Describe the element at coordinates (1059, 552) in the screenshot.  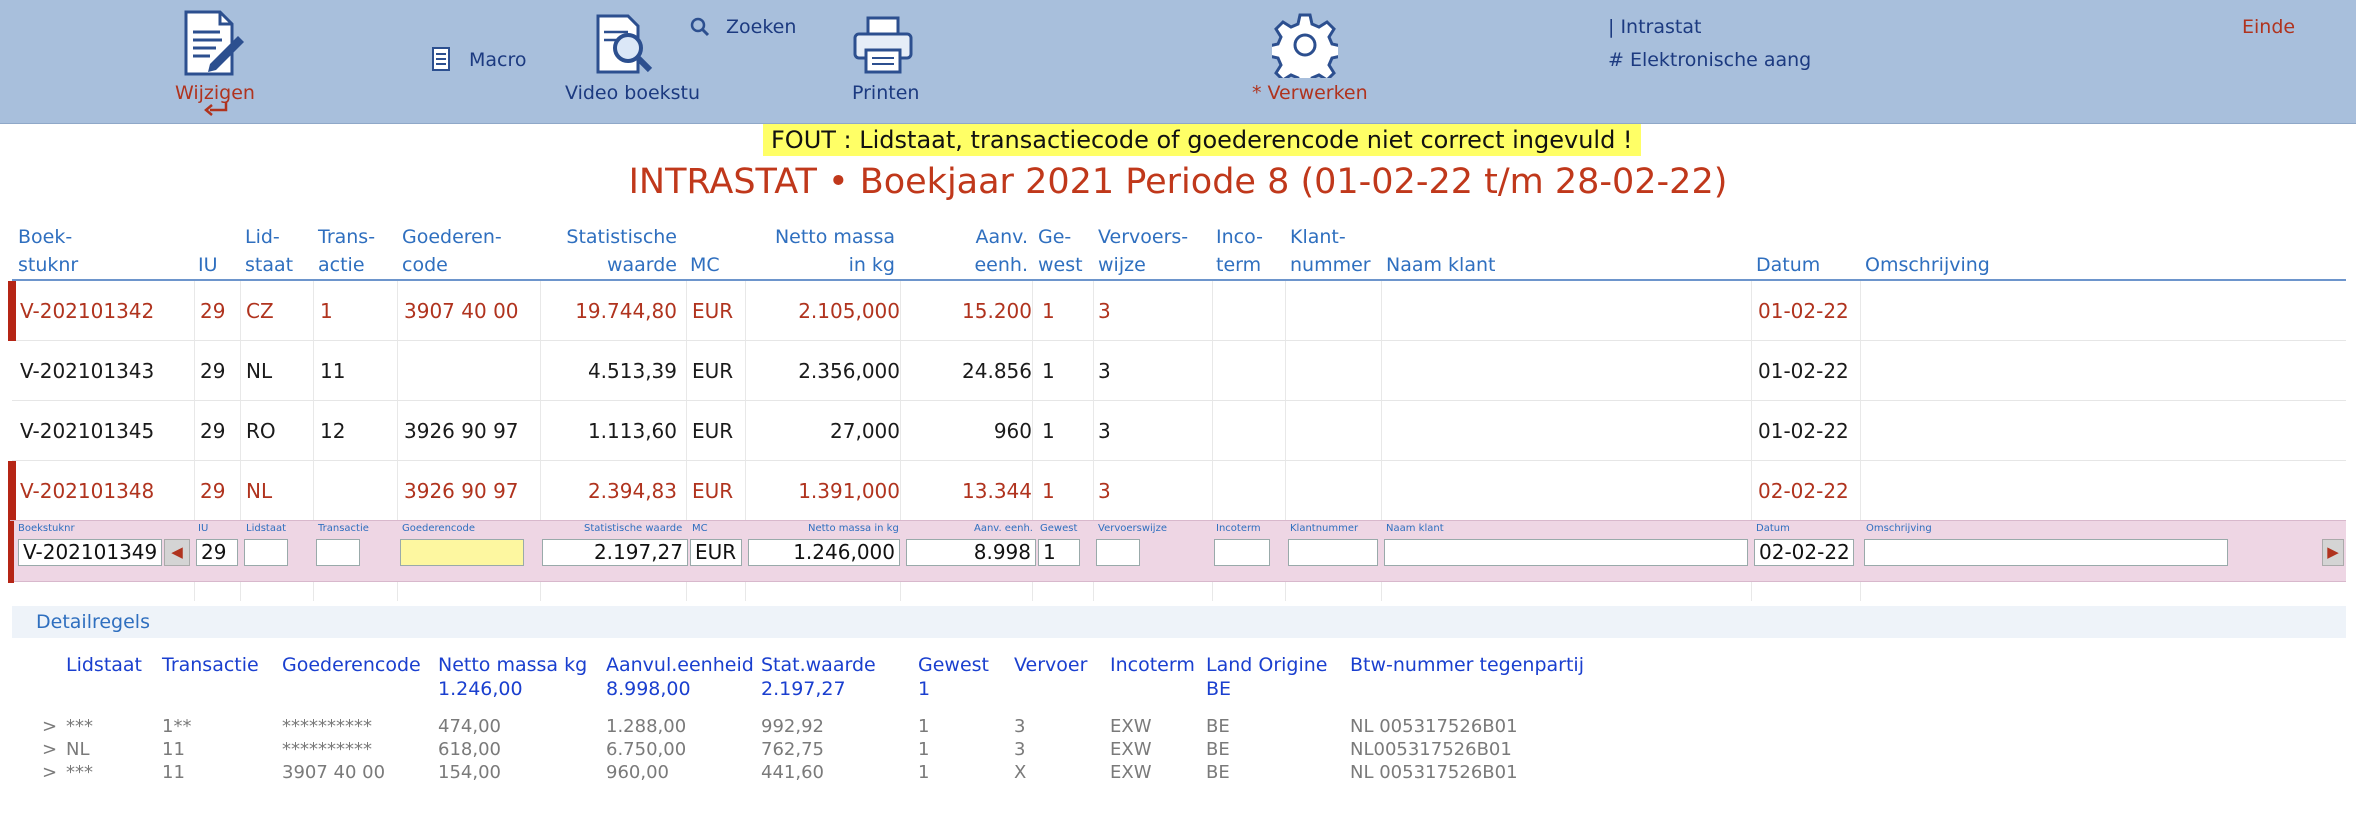
I see `gewest-input: 1` at that location.